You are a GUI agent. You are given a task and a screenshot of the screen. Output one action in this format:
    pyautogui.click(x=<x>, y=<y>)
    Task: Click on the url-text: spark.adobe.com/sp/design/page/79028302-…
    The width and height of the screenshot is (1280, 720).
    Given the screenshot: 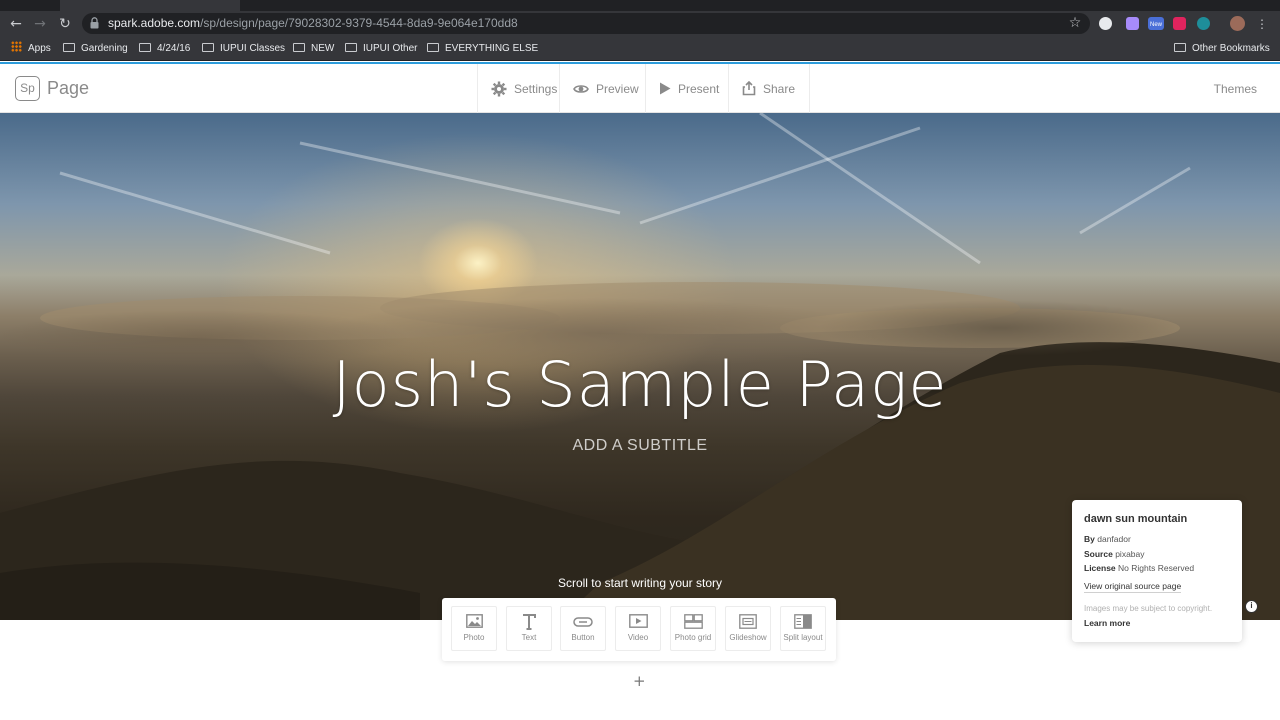 What is the action you would take?
    pyautogui.click(x=313, y=23)
    